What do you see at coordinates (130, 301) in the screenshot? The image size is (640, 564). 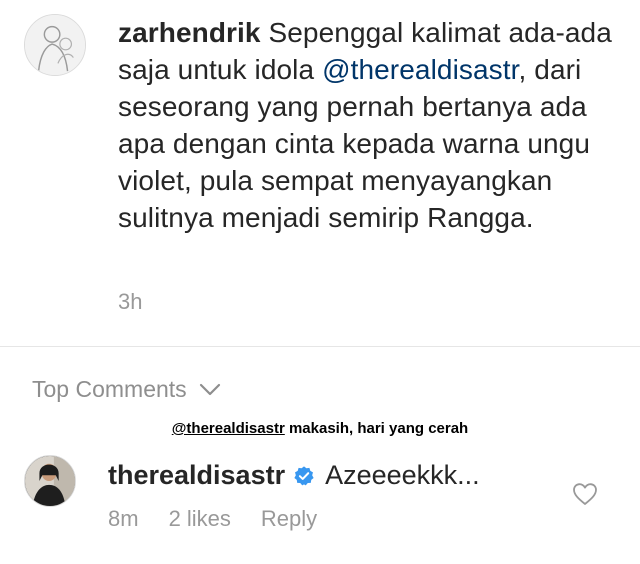 I see `caption-timestamp: 3h` at bounding box center [130, 301].